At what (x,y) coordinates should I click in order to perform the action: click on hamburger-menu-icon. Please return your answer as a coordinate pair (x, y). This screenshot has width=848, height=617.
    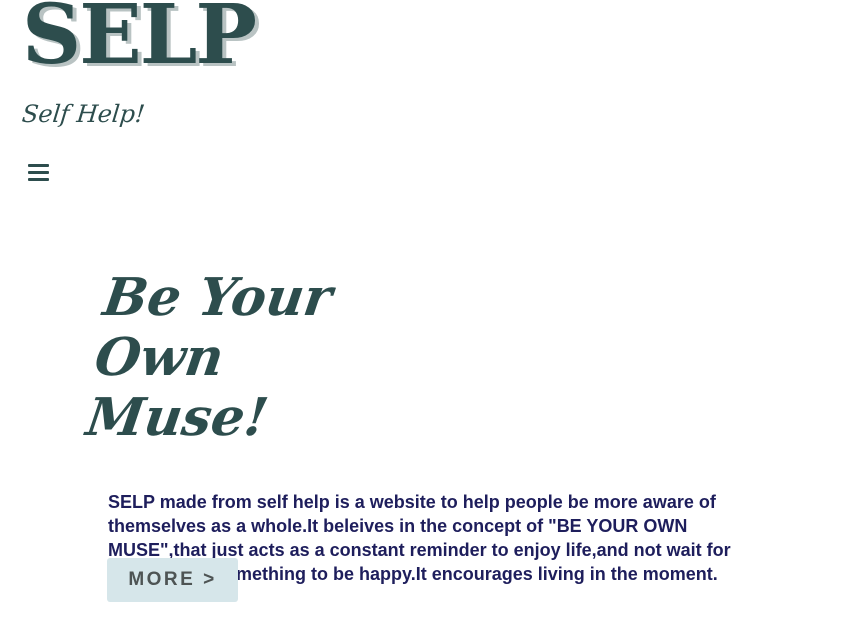
    Looking at the image, I should click on (39, 173).